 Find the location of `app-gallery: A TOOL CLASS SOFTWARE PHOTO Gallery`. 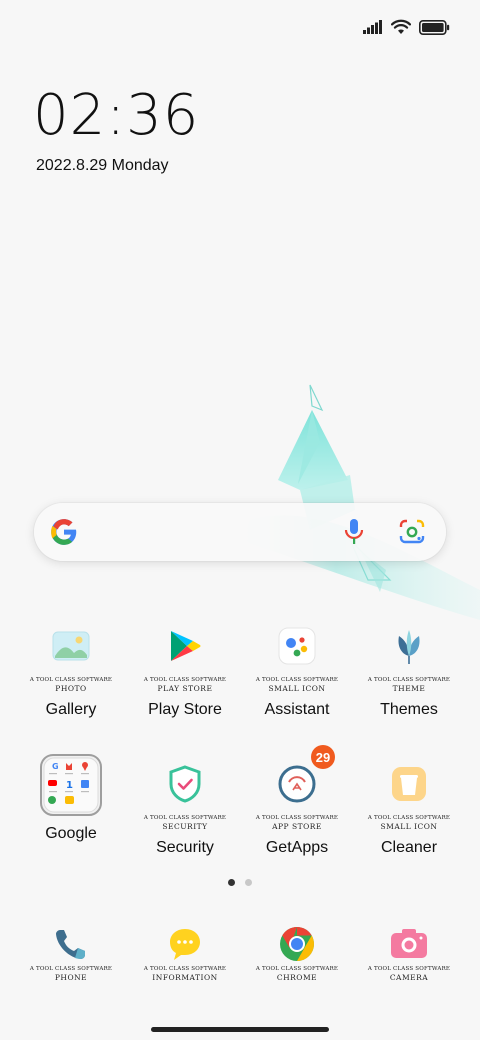

app-gallery: A TOOL CLASS SOFTWARE PHOTO Gallery is located at coordinates (71, 667).